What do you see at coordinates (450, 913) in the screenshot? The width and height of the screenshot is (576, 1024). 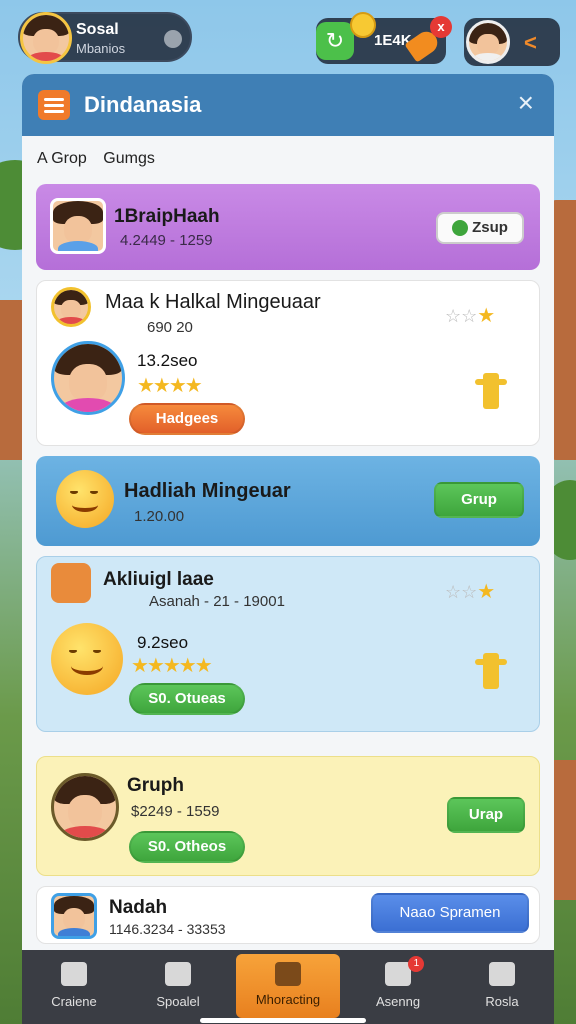 I see `primary-action-button: Naao Spramen` at bounding box center [450, 913].